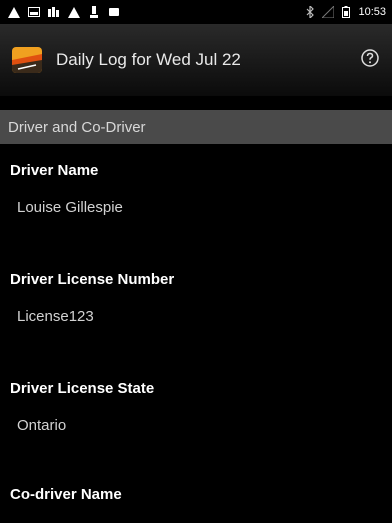 The height and width of the screenshot is (523, 392). Describe the element at coordinates (34, 12) in the screenshot. I see `image-icon` at that location.